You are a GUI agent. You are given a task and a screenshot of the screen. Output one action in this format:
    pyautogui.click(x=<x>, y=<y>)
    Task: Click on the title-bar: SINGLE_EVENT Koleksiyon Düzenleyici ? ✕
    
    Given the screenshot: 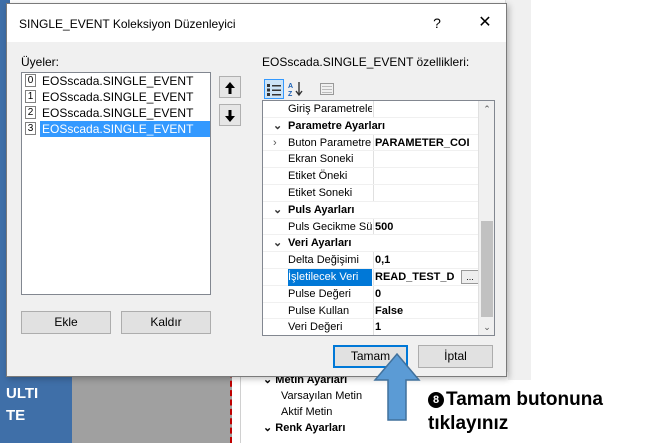 What is the action you would take?
    pyautogui.click(x=256, y=23)
    